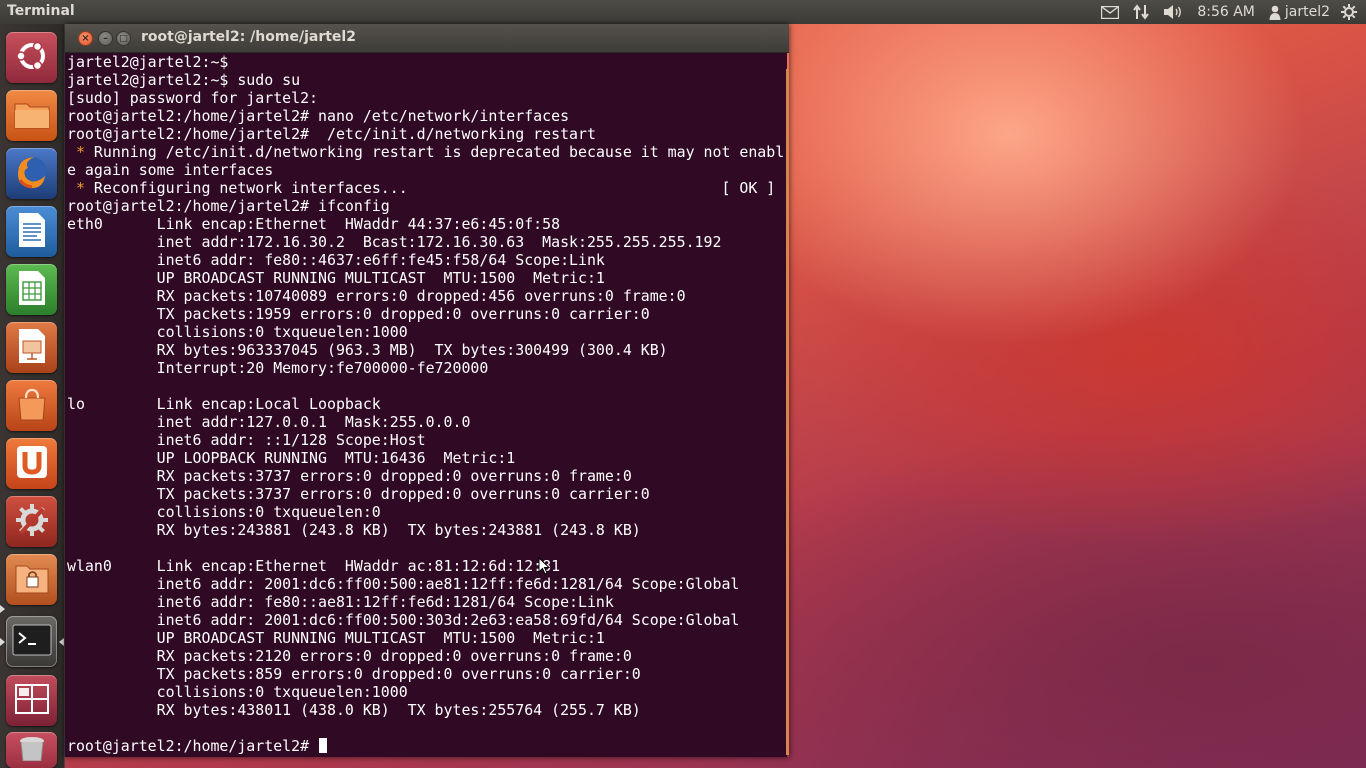 The image size is (1366, 768). What do you see at coordinates (269, 422) in the screenshot?
I see `terminal-line: inet addr:127.0.0.1 Mask:255.0.0.0` at bounding box center [269, 422].